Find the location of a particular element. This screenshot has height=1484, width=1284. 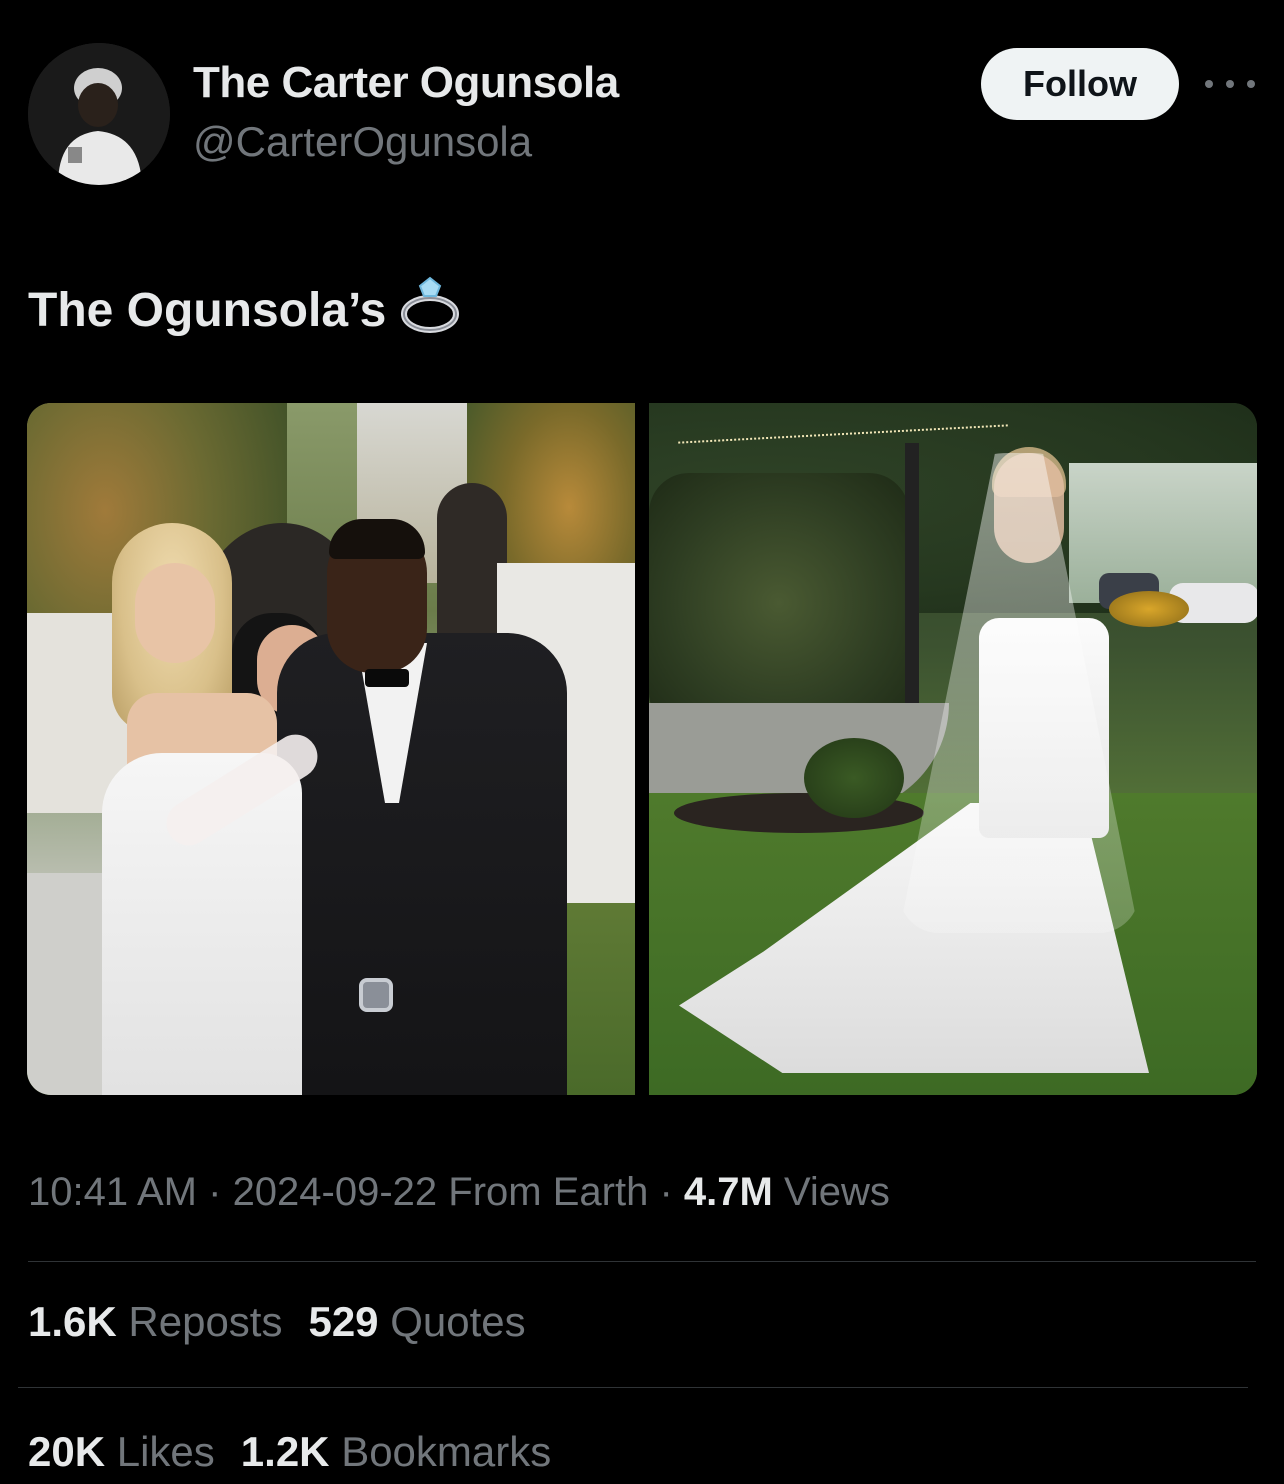

likes-label: Likes is located at coordinates (165, 1451).